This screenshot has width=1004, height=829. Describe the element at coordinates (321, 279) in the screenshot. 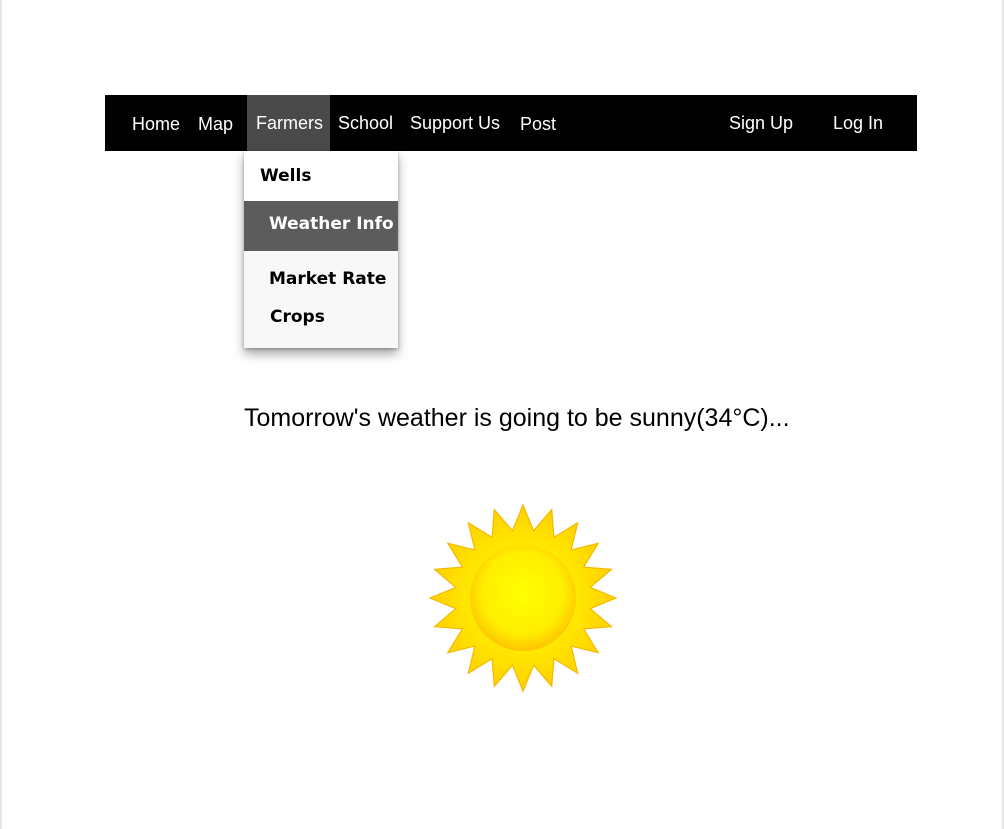

I see `dropdown-item-market-rate: Market Rate` at that location.